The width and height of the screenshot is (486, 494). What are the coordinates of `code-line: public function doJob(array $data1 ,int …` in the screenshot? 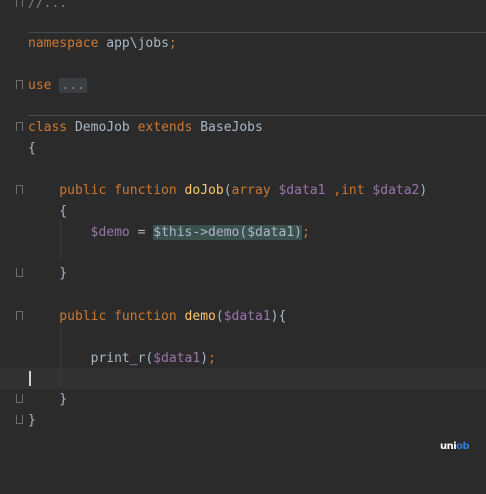 It's located at (243, 190).